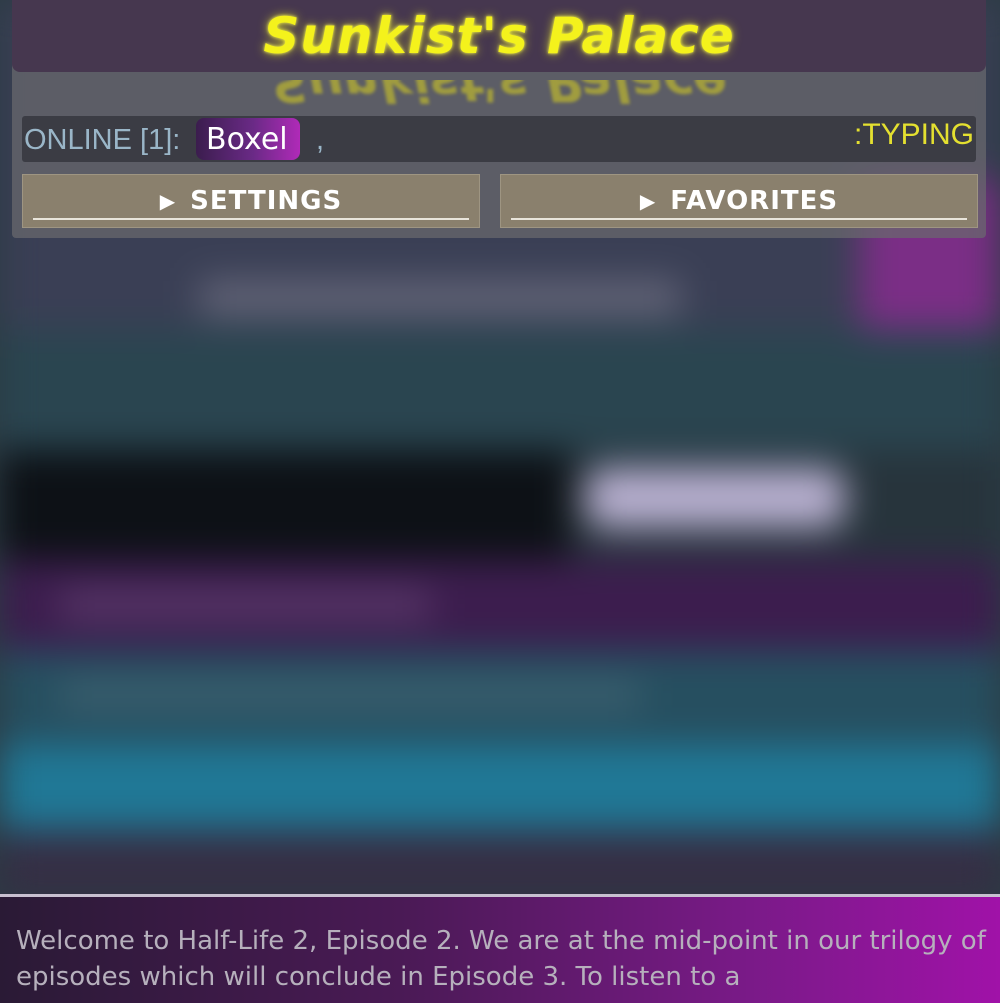 Image resolution: width=1000 pixels, height=1003 pixels. I want to click on title-bar: Sunkist's Palace, so click(499, 36).